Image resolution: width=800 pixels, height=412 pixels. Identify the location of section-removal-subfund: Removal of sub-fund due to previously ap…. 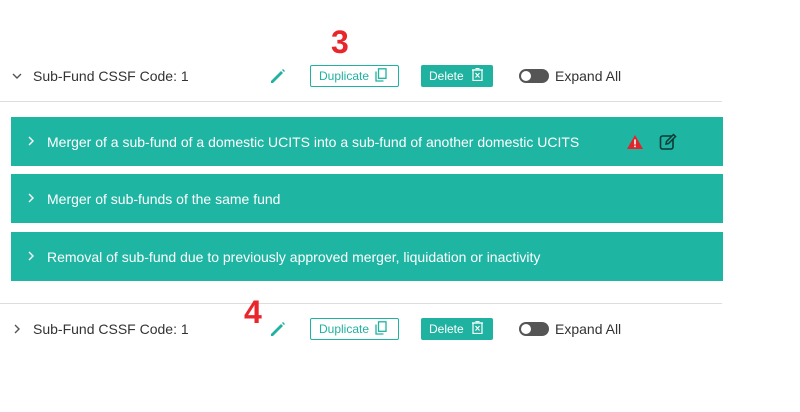
(367, 256).